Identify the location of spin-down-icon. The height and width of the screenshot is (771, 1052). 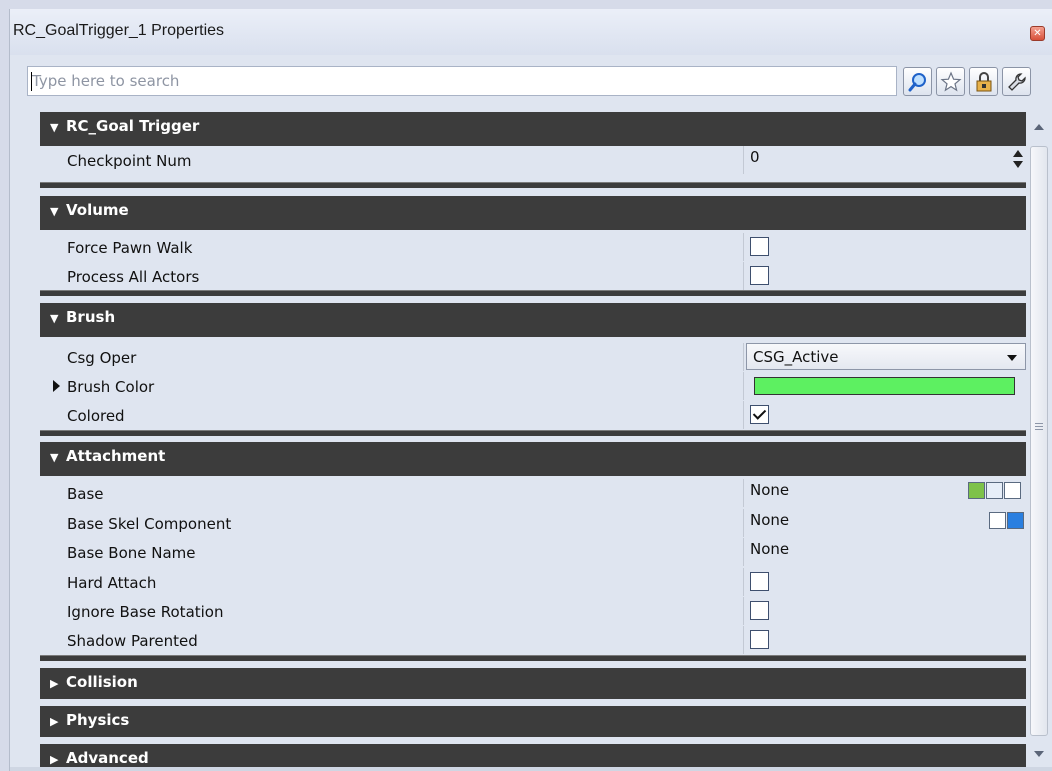
(1018, 164).